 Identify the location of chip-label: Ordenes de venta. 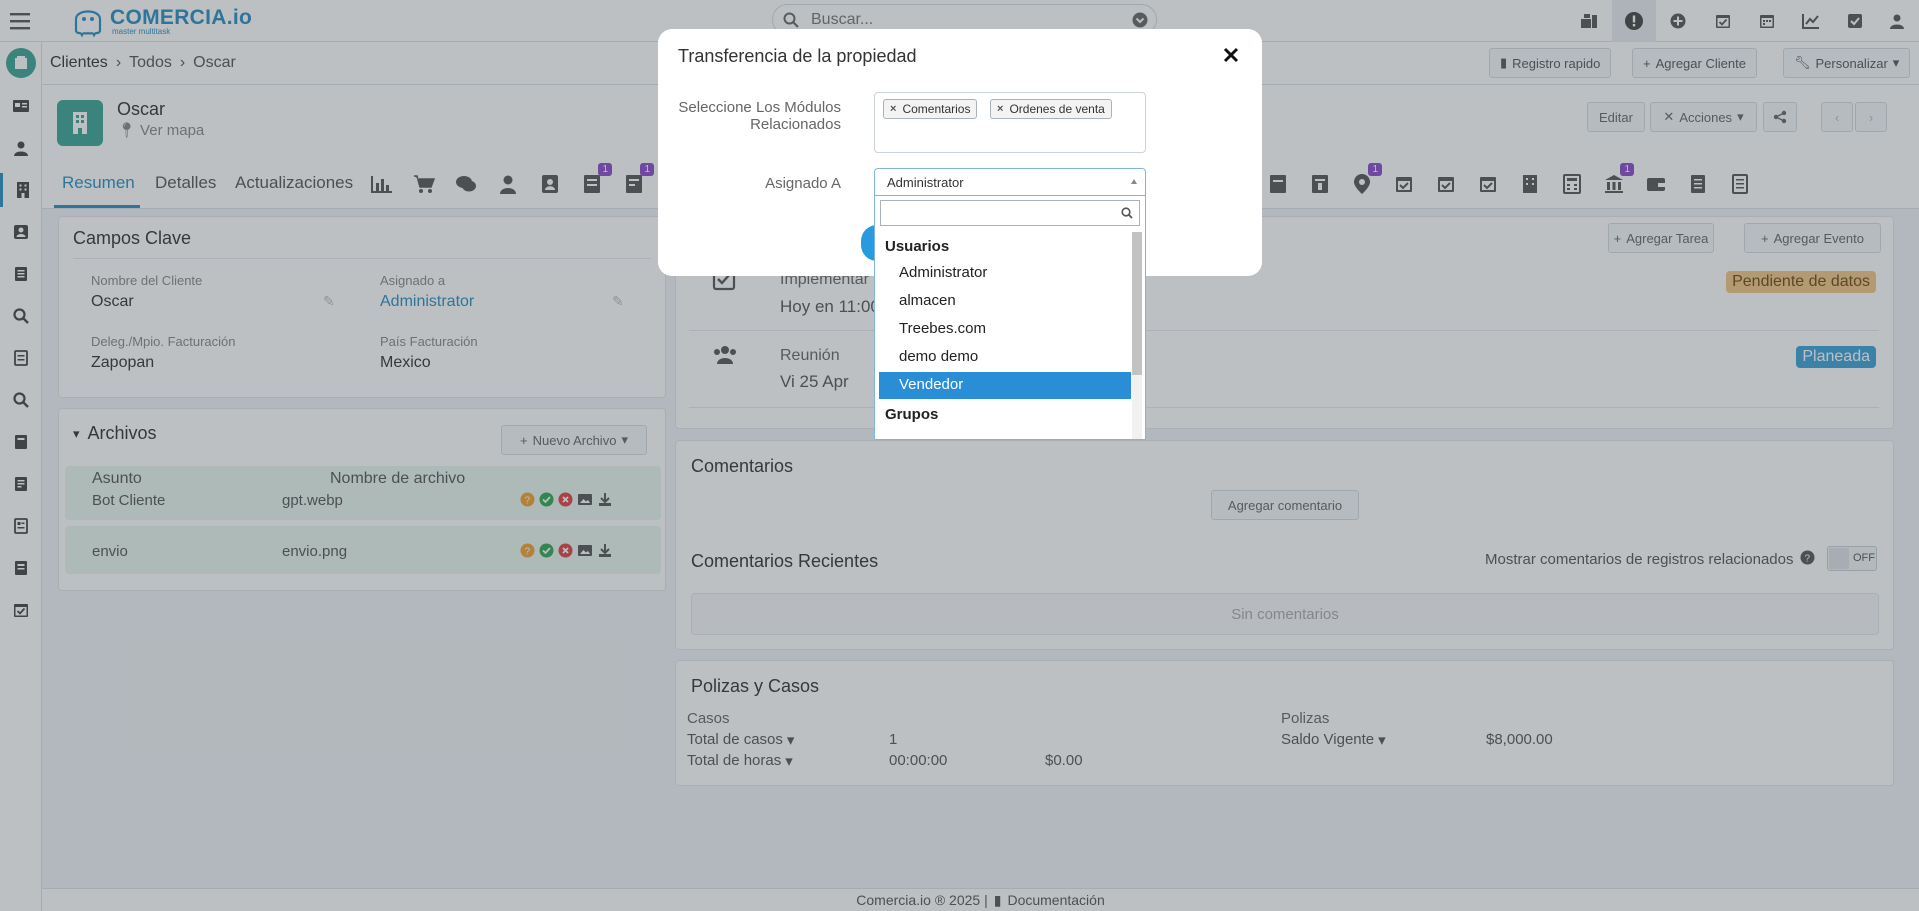
(1057, 109).